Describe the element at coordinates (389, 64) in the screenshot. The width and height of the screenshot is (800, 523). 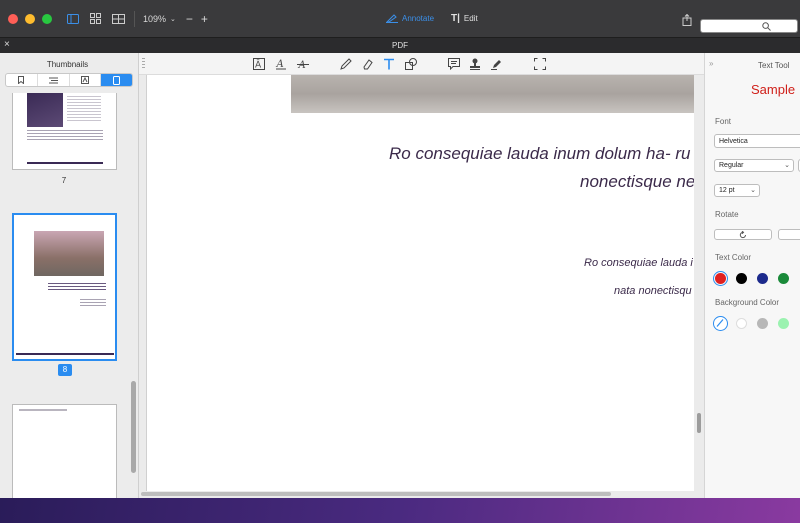
I see `text-tool` at that location.